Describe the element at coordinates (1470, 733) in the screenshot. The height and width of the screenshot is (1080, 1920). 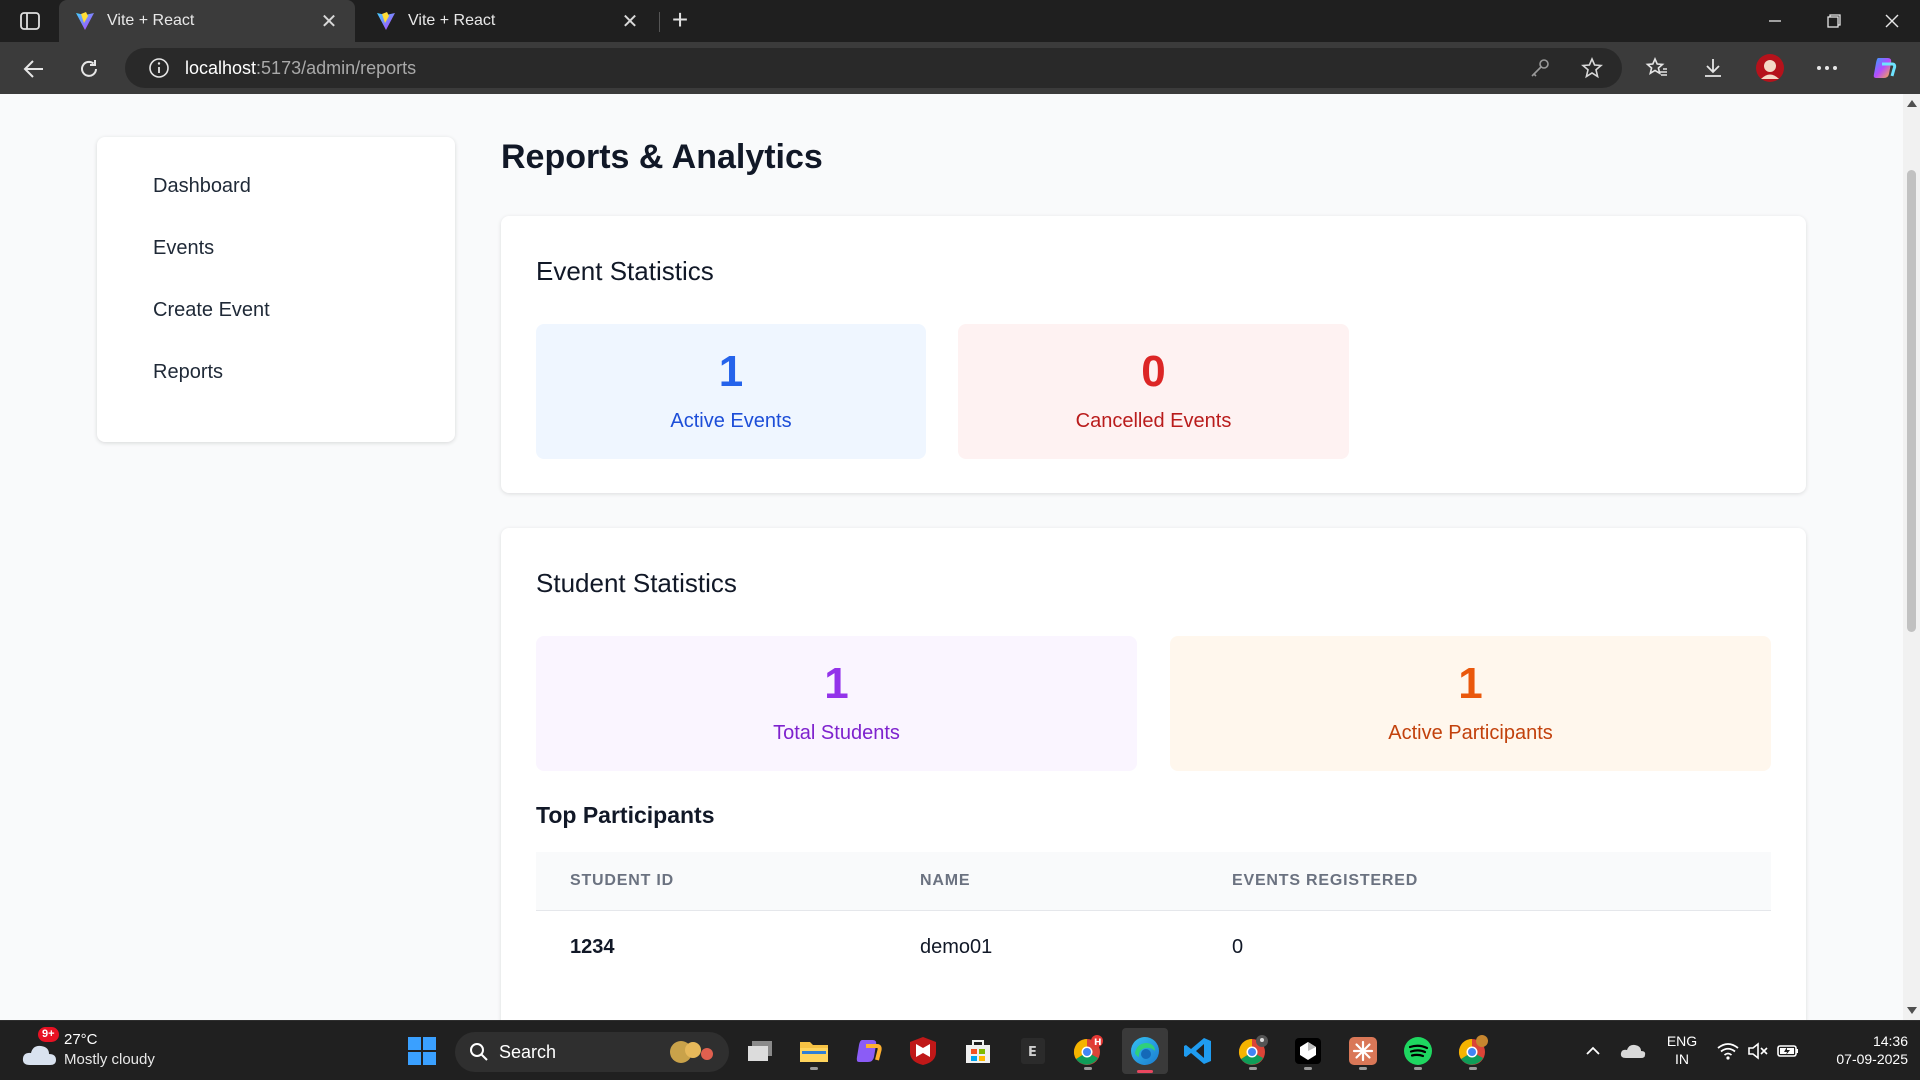
I see `active-participants-label: Active Participants` at that location.